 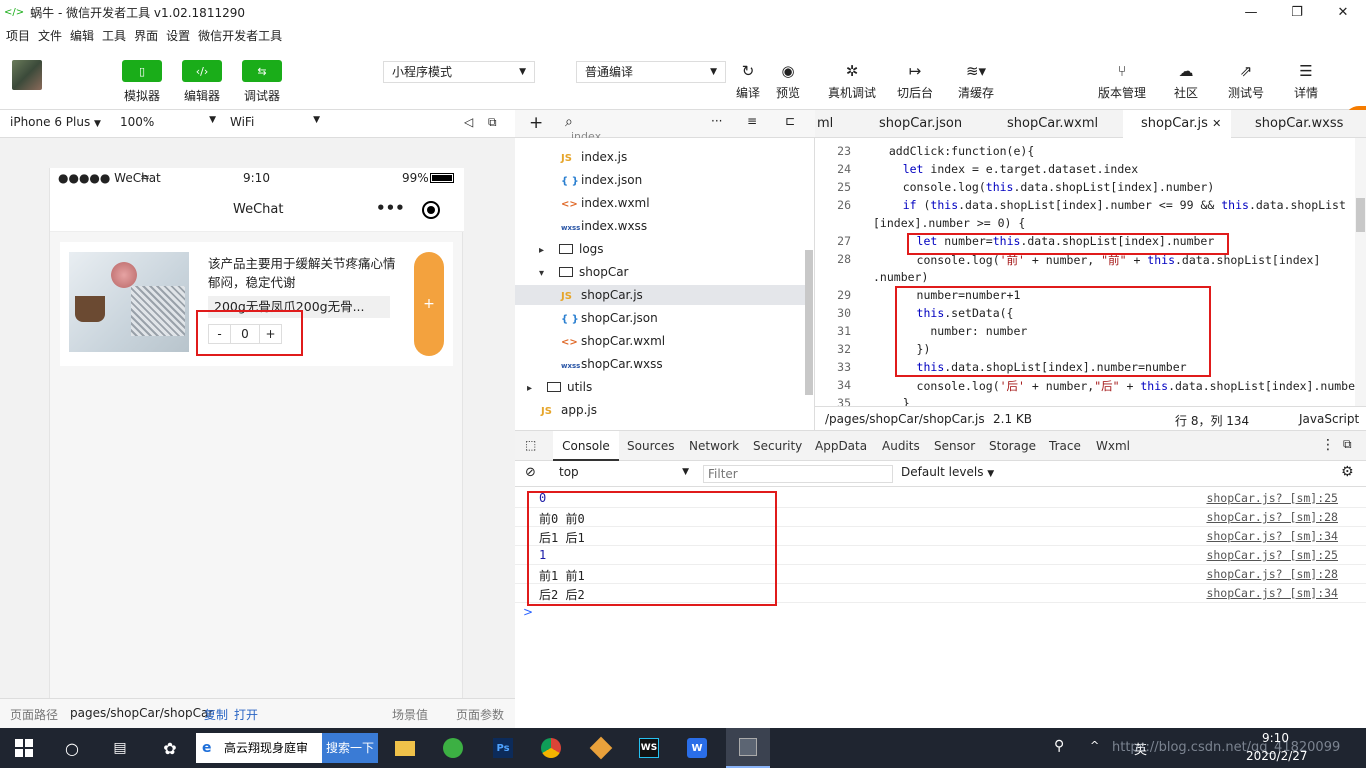 I want to click on language-mode: JavaScript, so click(x=1329, y=419).